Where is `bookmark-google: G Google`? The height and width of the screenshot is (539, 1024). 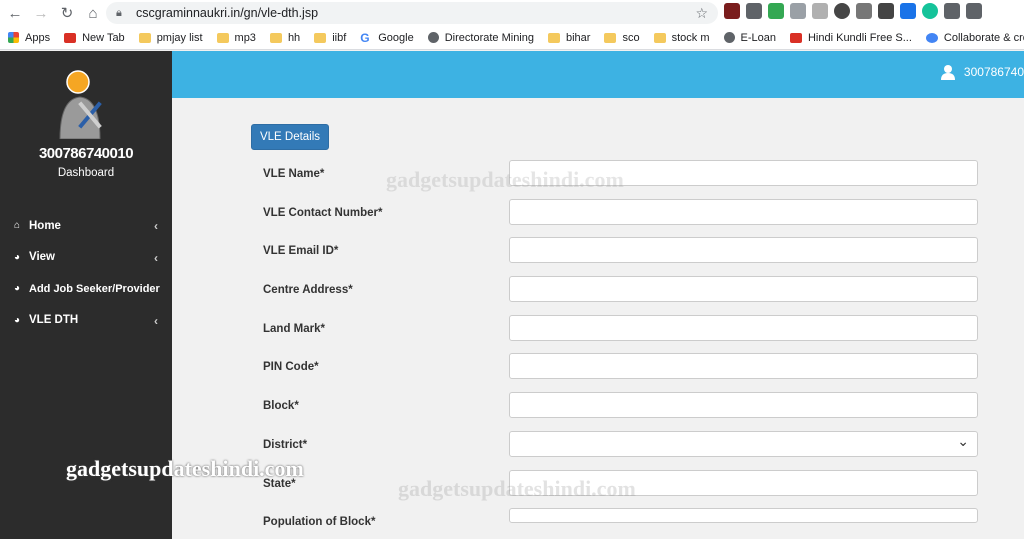
bookmark-google: G Google is located at coordinates (386, 38).